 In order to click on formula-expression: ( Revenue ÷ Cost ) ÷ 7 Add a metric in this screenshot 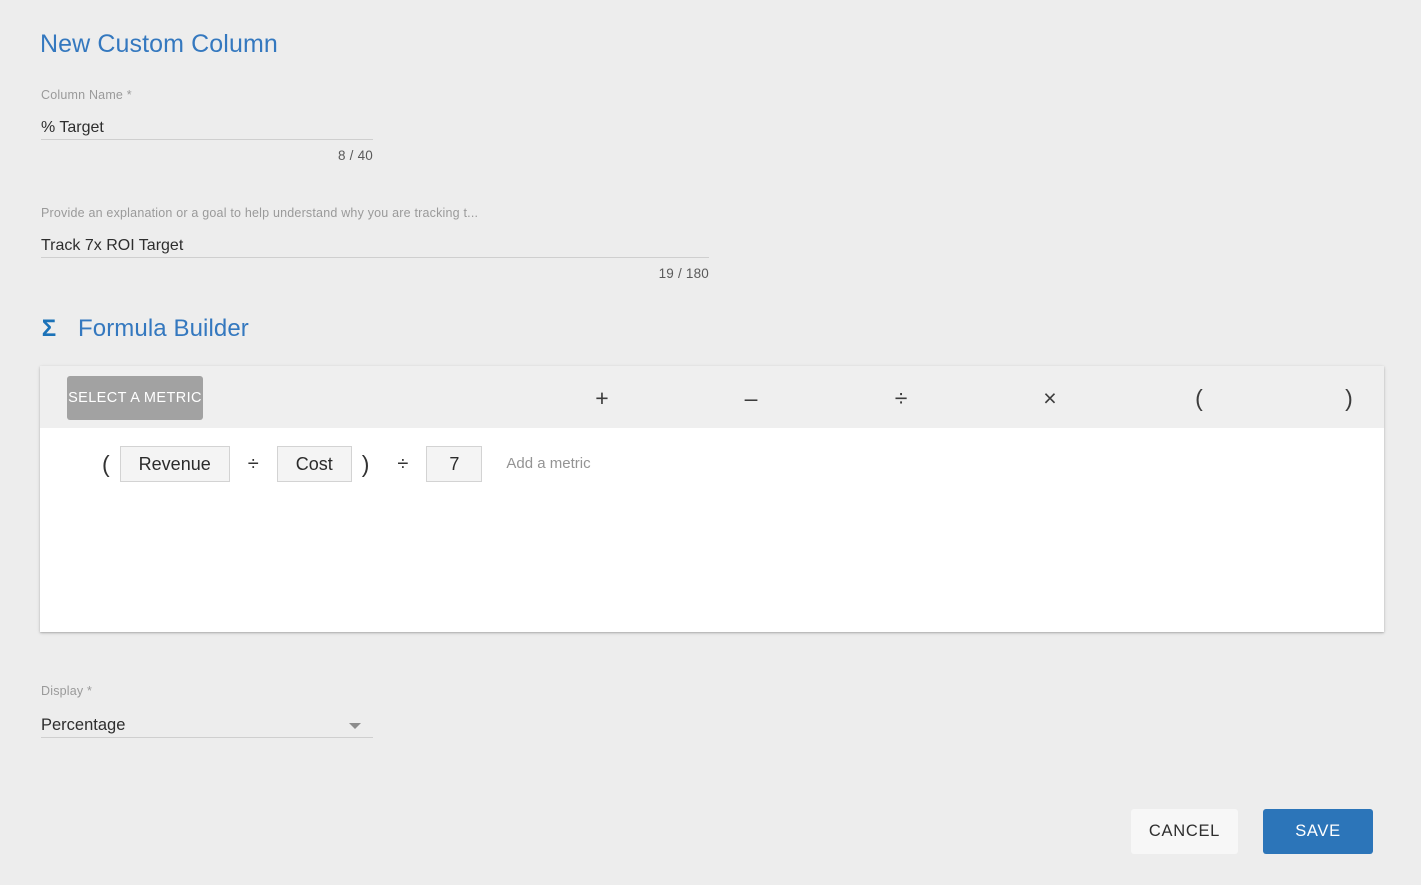, I will do `click(712, 464)`.